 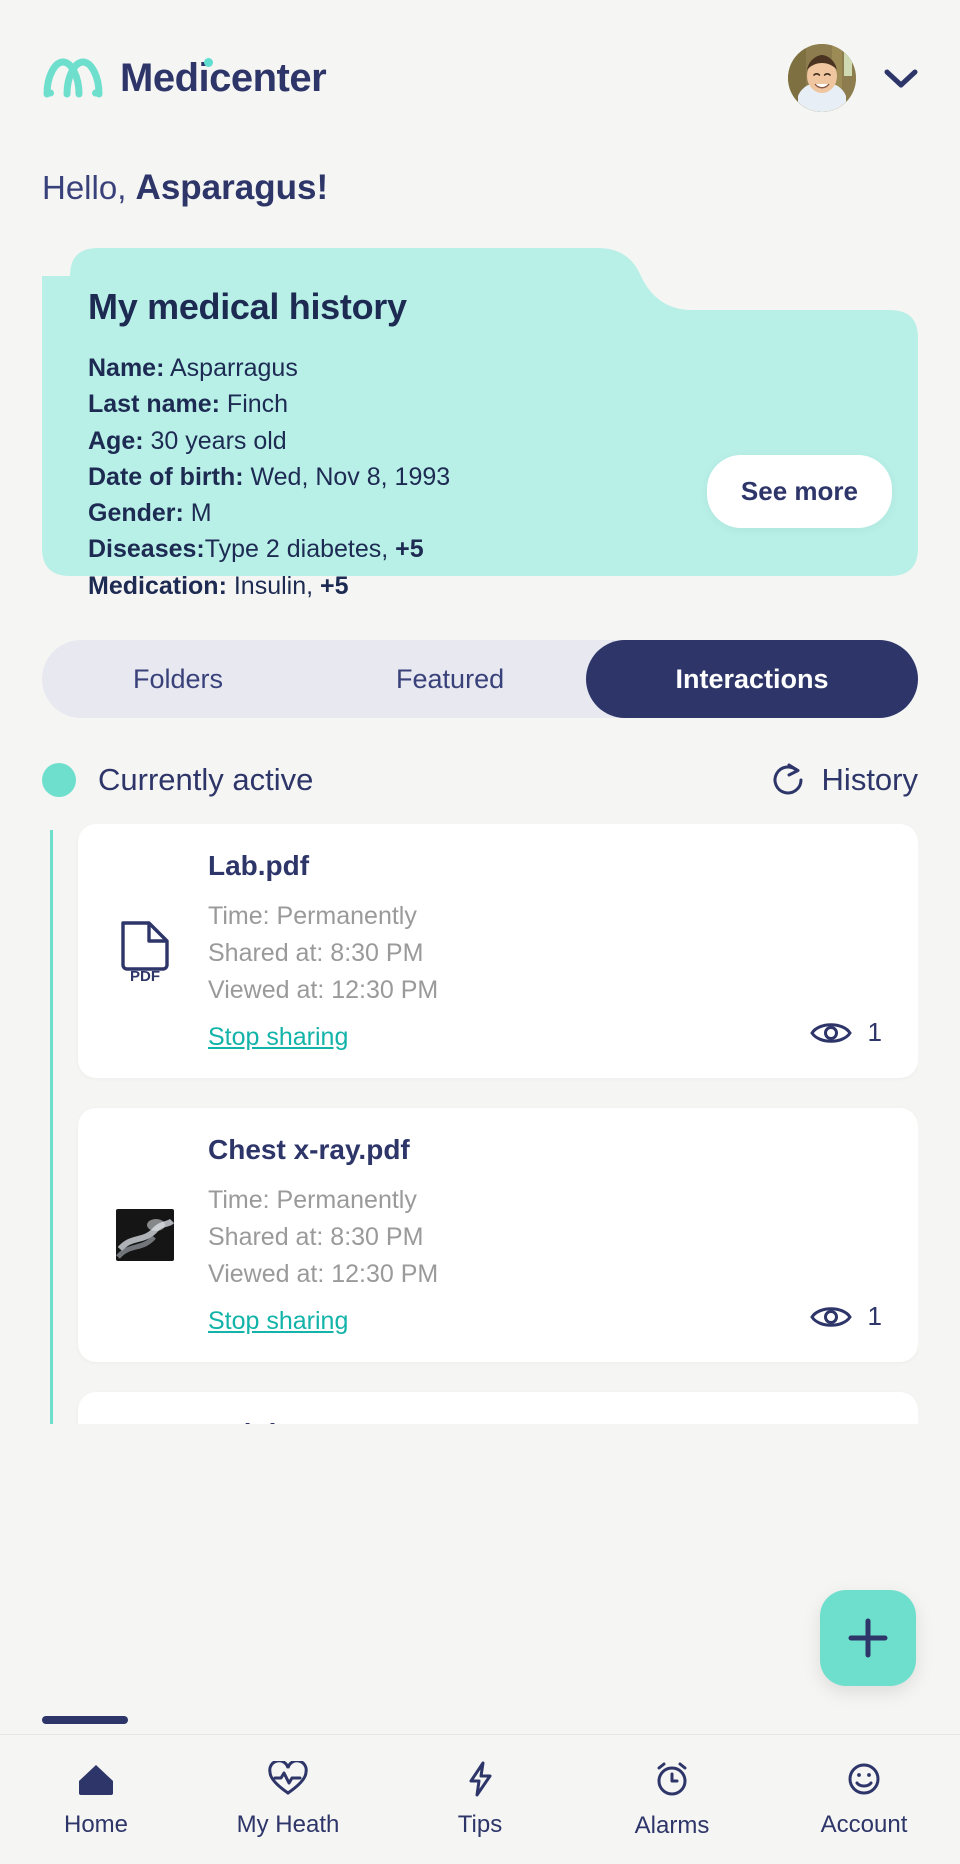 What do you see at coordinates (59, 780) in the screenshot?
I see `active-status-dot-icon` at bounding box center [59, 780].